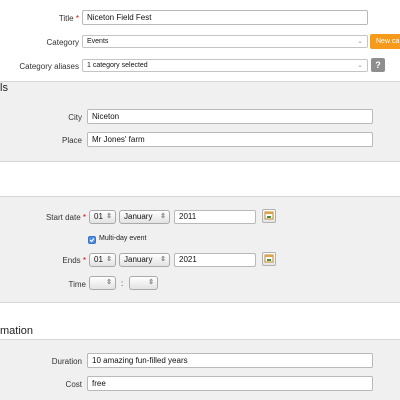  Describe the element at coordinates (66, 361) in the screenshot. I see `duration-label: Duration` at that location.